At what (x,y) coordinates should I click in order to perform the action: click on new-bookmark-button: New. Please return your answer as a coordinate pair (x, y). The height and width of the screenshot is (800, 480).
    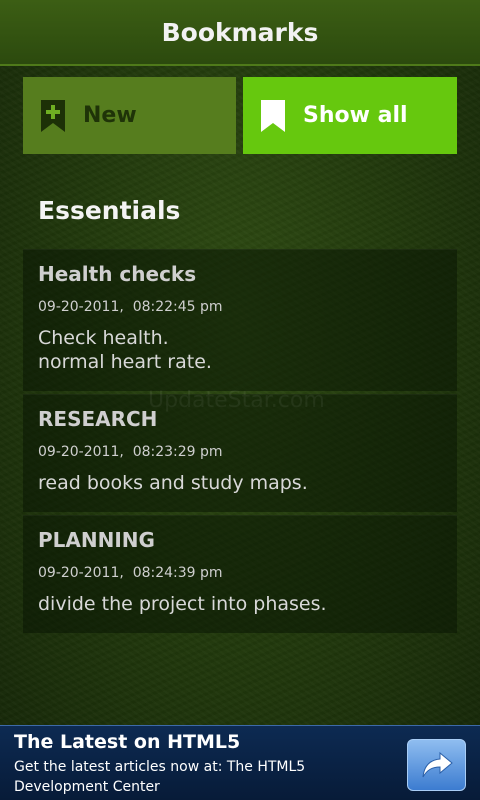
    Looking at the image, I should click on (129, 115).